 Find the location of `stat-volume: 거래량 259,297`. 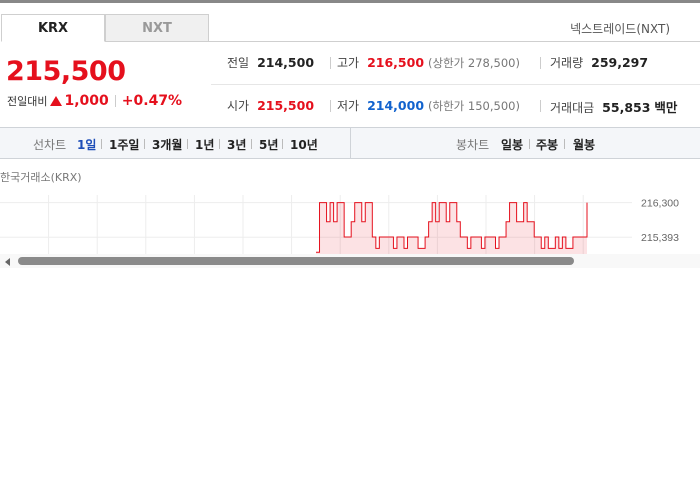

stat-volume: 거래량 259,297 is located at coordinates (599, 62).